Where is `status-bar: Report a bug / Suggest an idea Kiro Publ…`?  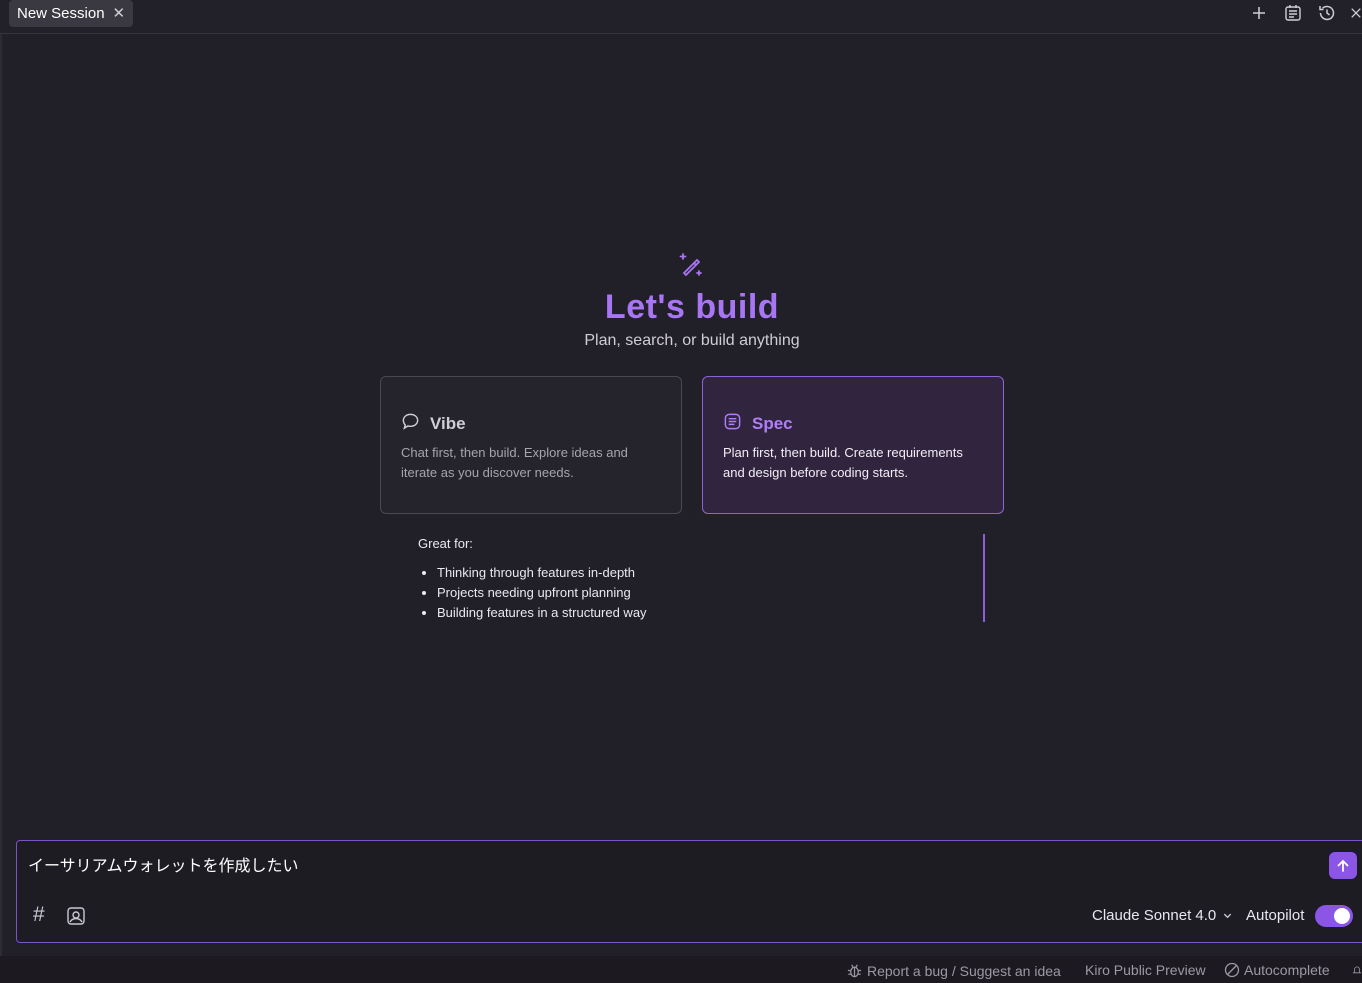
status-bar: Report a bug / Suggest an idea Kiro Publ… is located at coordinates (681, 969).